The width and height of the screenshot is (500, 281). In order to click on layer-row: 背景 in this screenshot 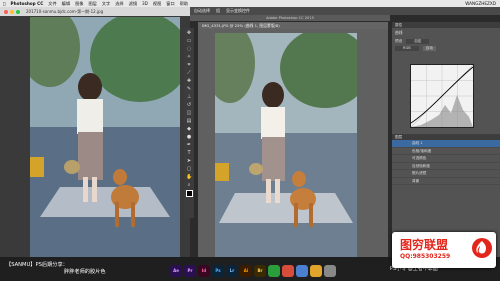, I will do `click(446, 181)`.